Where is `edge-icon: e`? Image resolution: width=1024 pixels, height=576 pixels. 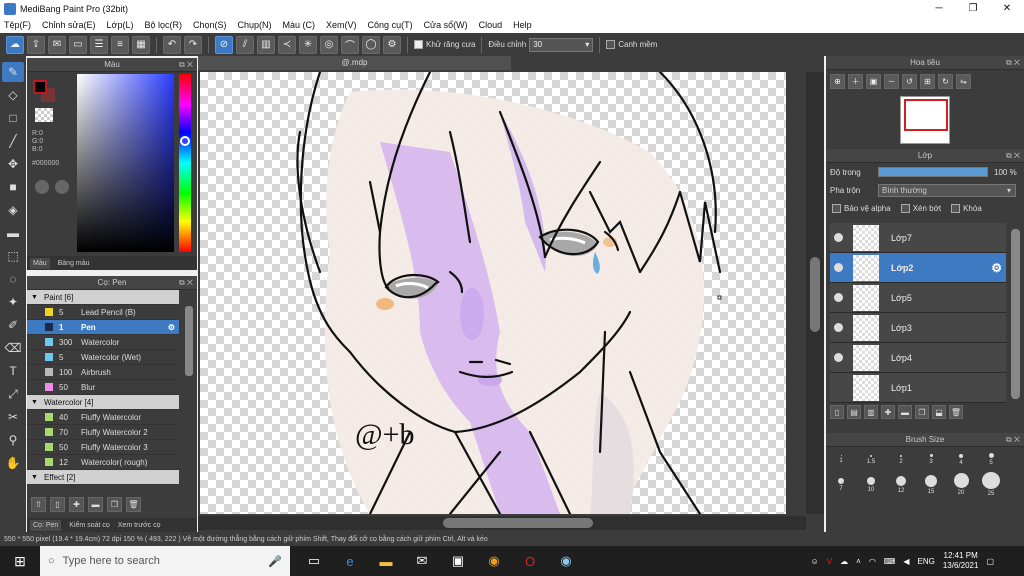 edge-icon: e is located at coordinates (350, 561).